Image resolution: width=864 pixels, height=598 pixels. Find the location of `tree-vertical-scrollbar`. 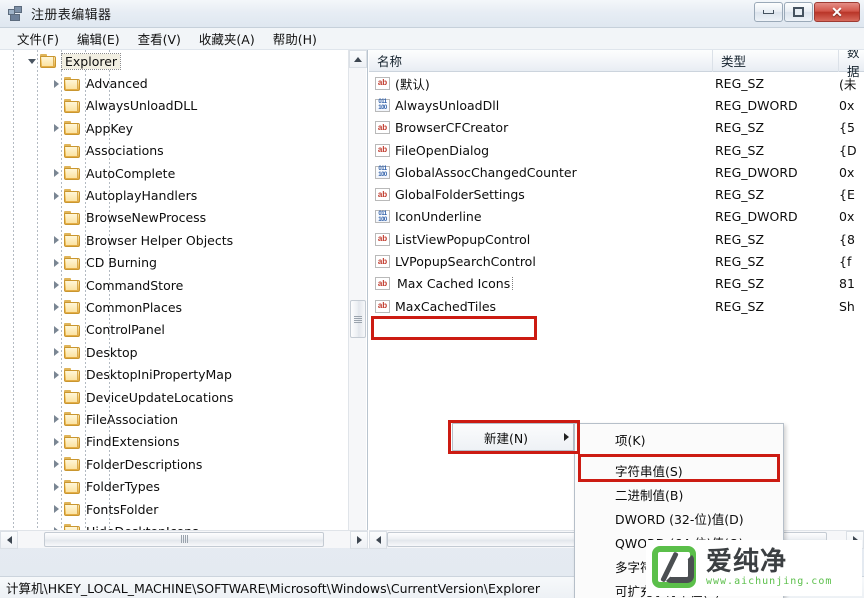

tree-vertical-scrollbar is located at coordinates (357, 299).